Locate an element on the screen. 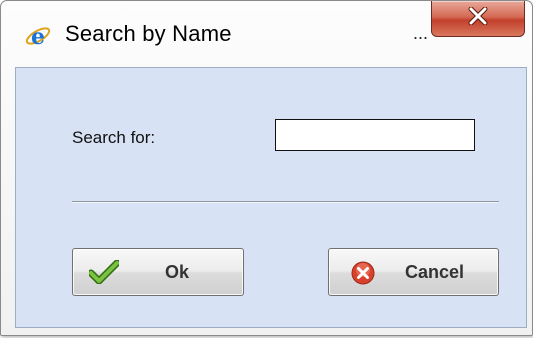 This screenshot has height=338, width=533. window-title: Search by Name is located at coordinates (148, 33).